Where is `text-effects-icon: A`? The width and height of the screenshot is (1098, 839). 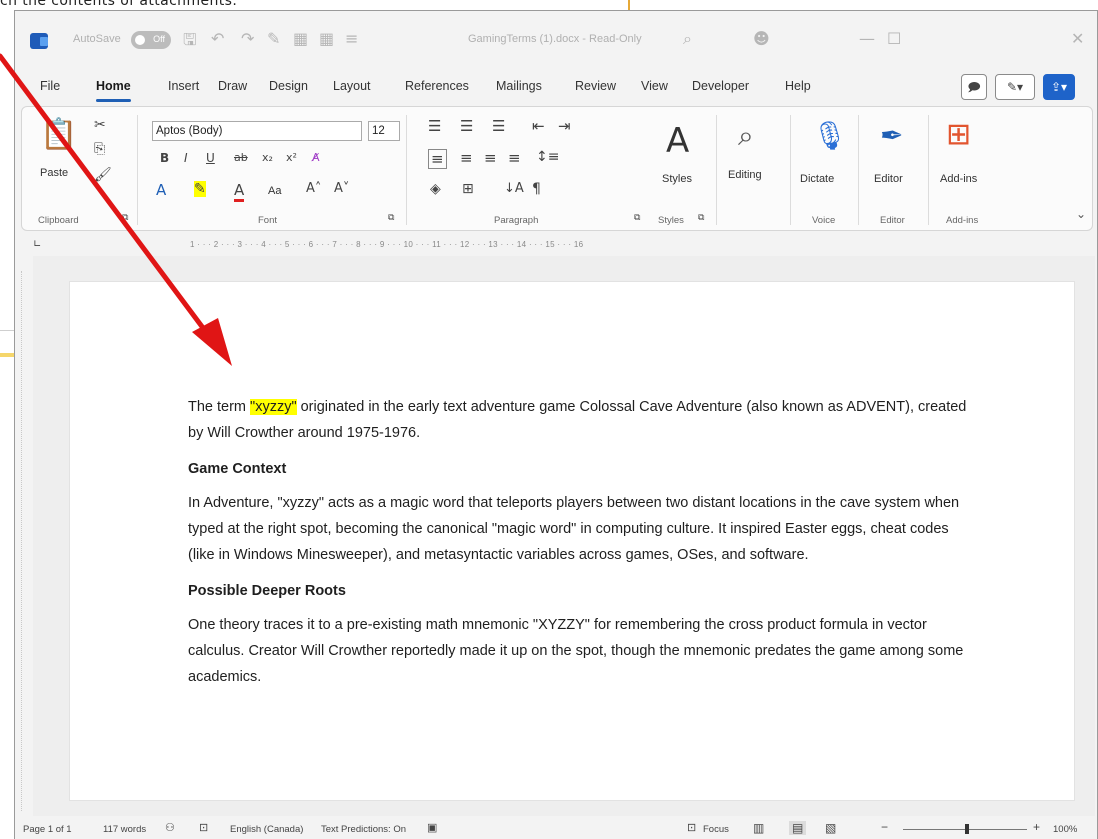
text-effects-icon: A is located at coordinates (161, 190).